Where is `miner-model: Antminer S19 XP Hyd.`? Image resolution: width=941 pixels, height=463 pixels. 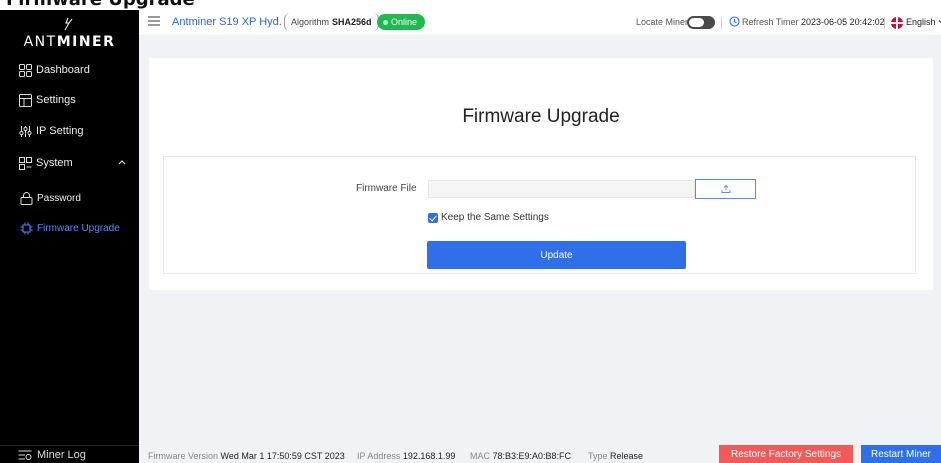
miner-model: Antminer S19 XP Hyd. is located at coordinates (227, 22).